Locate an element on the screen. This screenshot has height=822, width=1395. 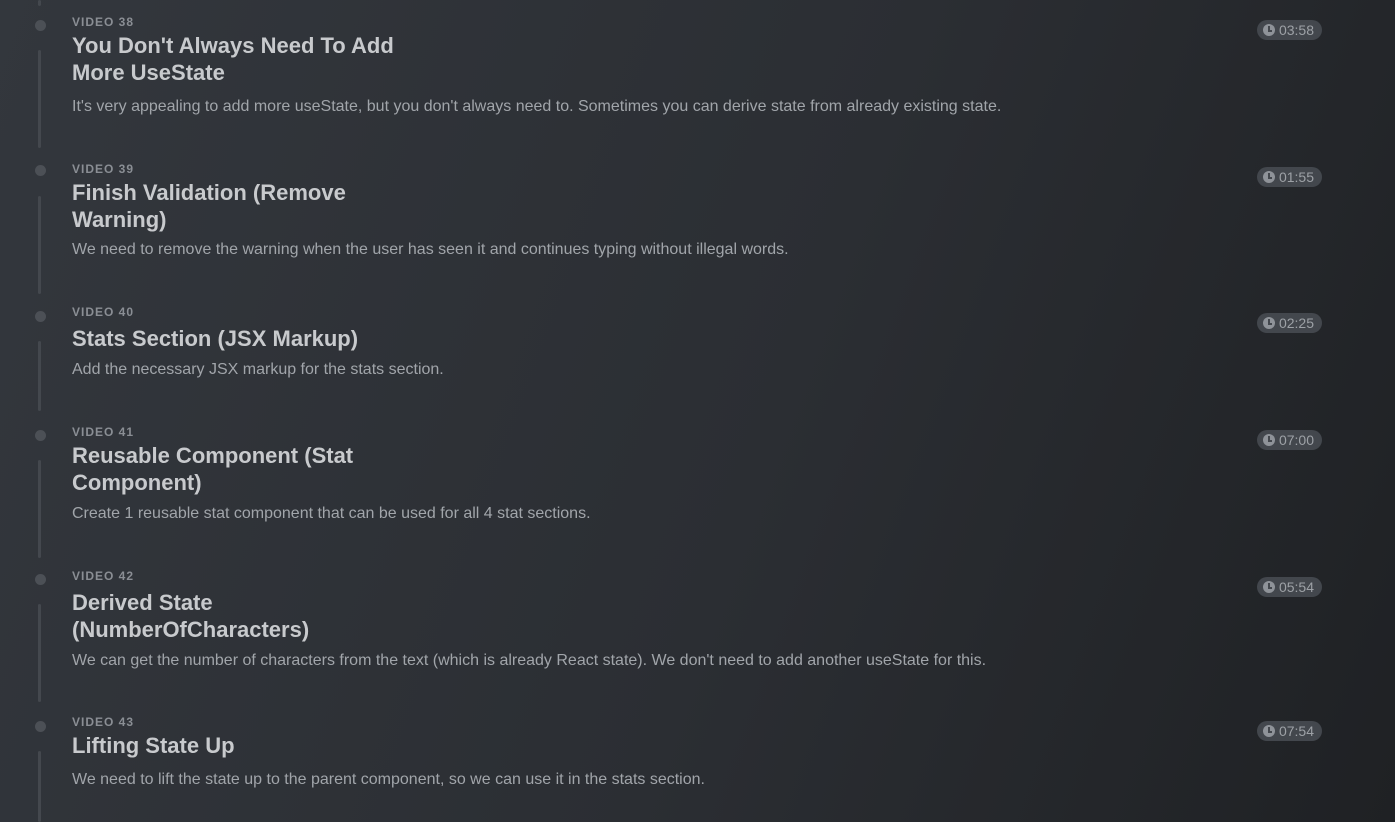
duration-text: 07:54 is located at coordinates (1296, 731).